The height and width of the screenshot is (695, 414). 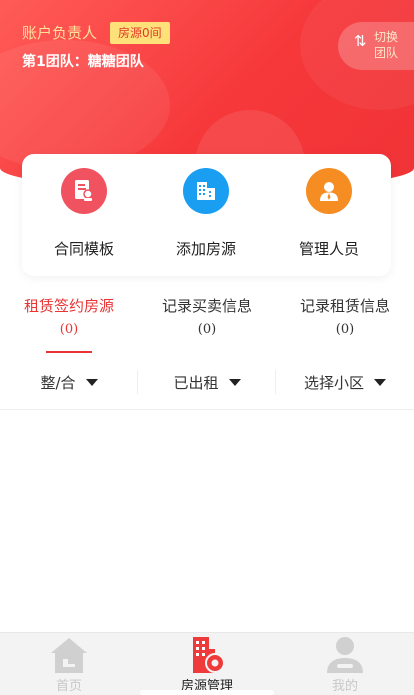 I want to click on person-icon, so click(x=329, y=191).